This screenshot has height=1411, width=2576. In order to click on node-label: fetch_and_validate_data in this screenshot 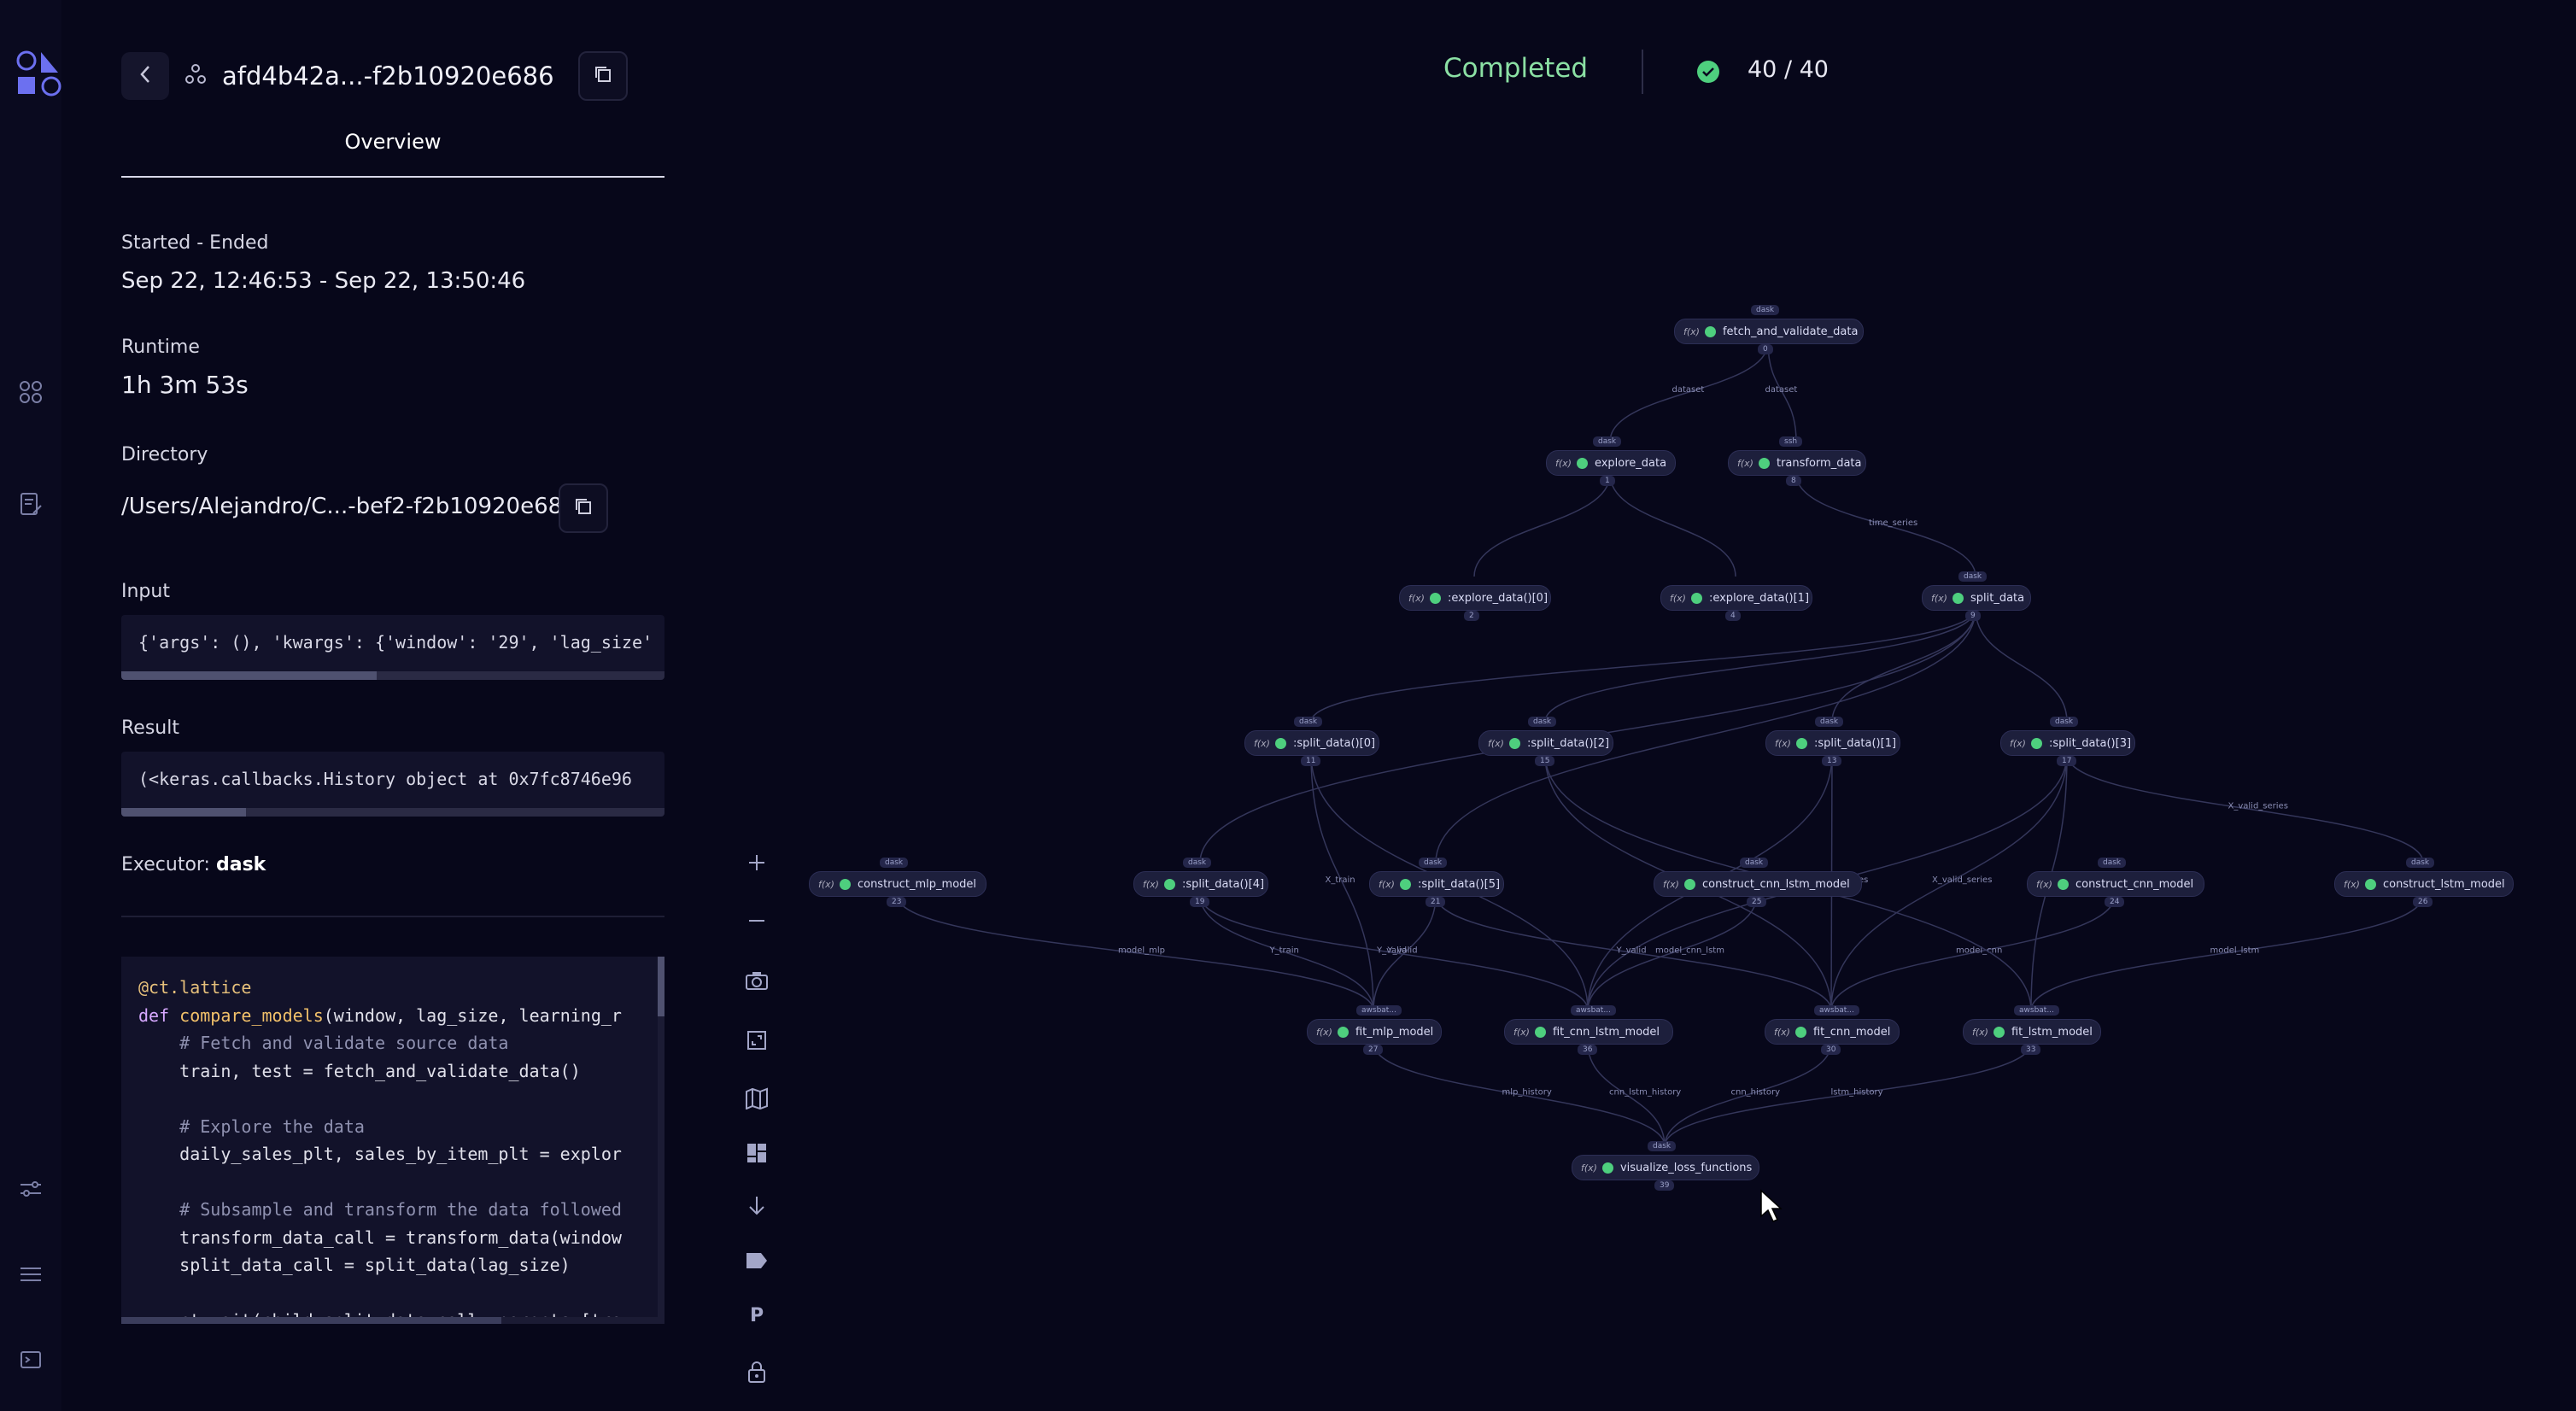, I will do `click(1790, 331)`.